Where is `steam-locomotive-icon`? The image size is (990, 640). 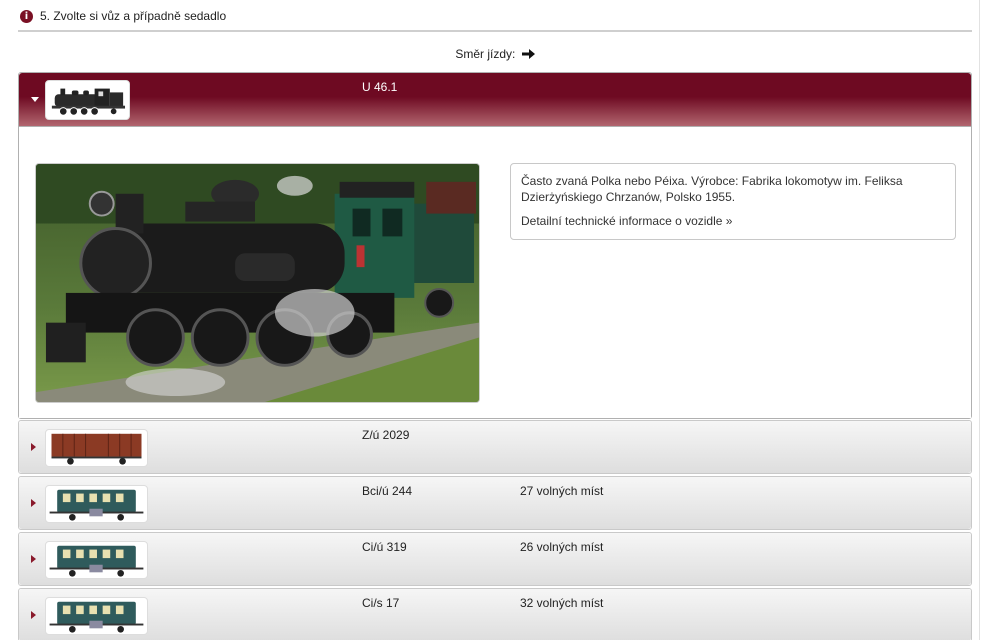 steam-locomotive-icon is located at coordinates (87, 100).